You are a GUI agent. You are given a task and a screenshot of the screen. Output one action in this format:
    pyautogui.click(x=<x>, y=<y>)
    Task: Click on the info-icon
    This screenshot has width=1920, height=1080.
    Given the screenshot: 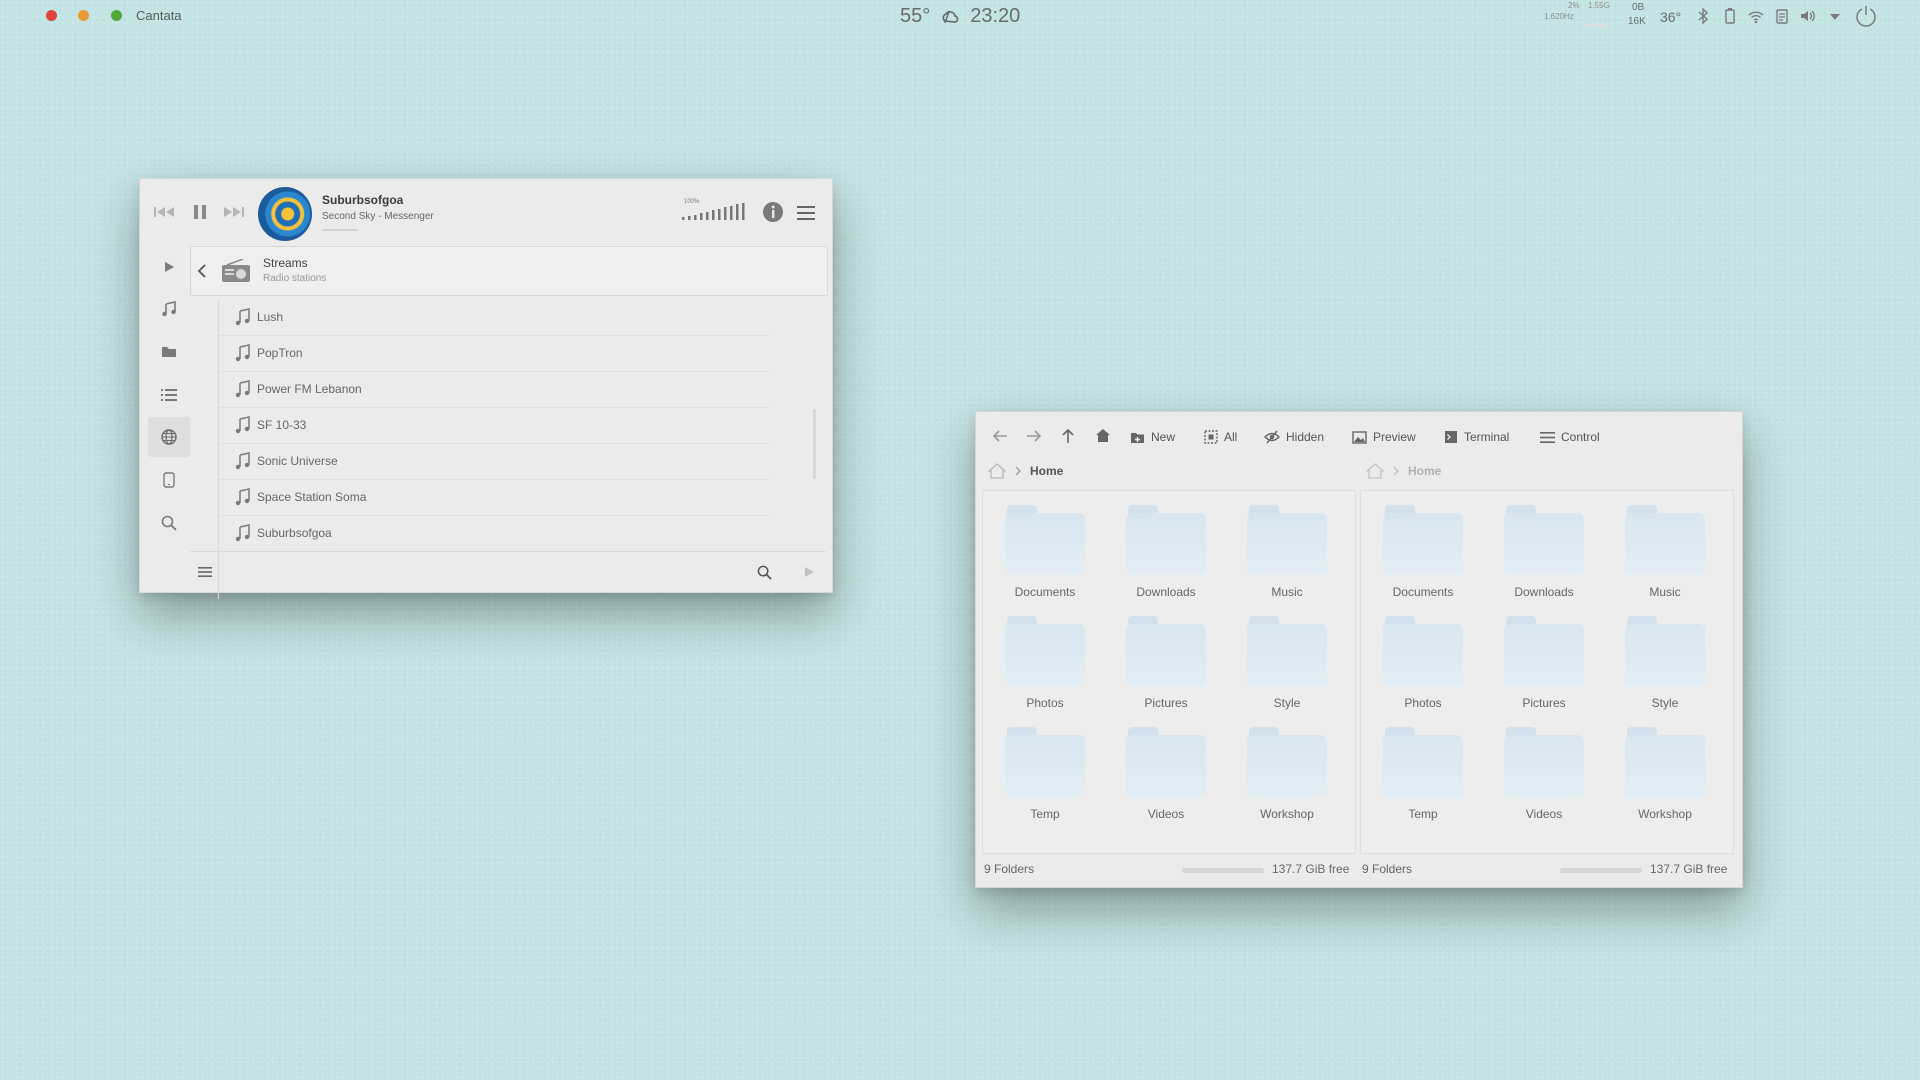 What is the action you would take?
    pyautogui.click(x=773, y=212)
    